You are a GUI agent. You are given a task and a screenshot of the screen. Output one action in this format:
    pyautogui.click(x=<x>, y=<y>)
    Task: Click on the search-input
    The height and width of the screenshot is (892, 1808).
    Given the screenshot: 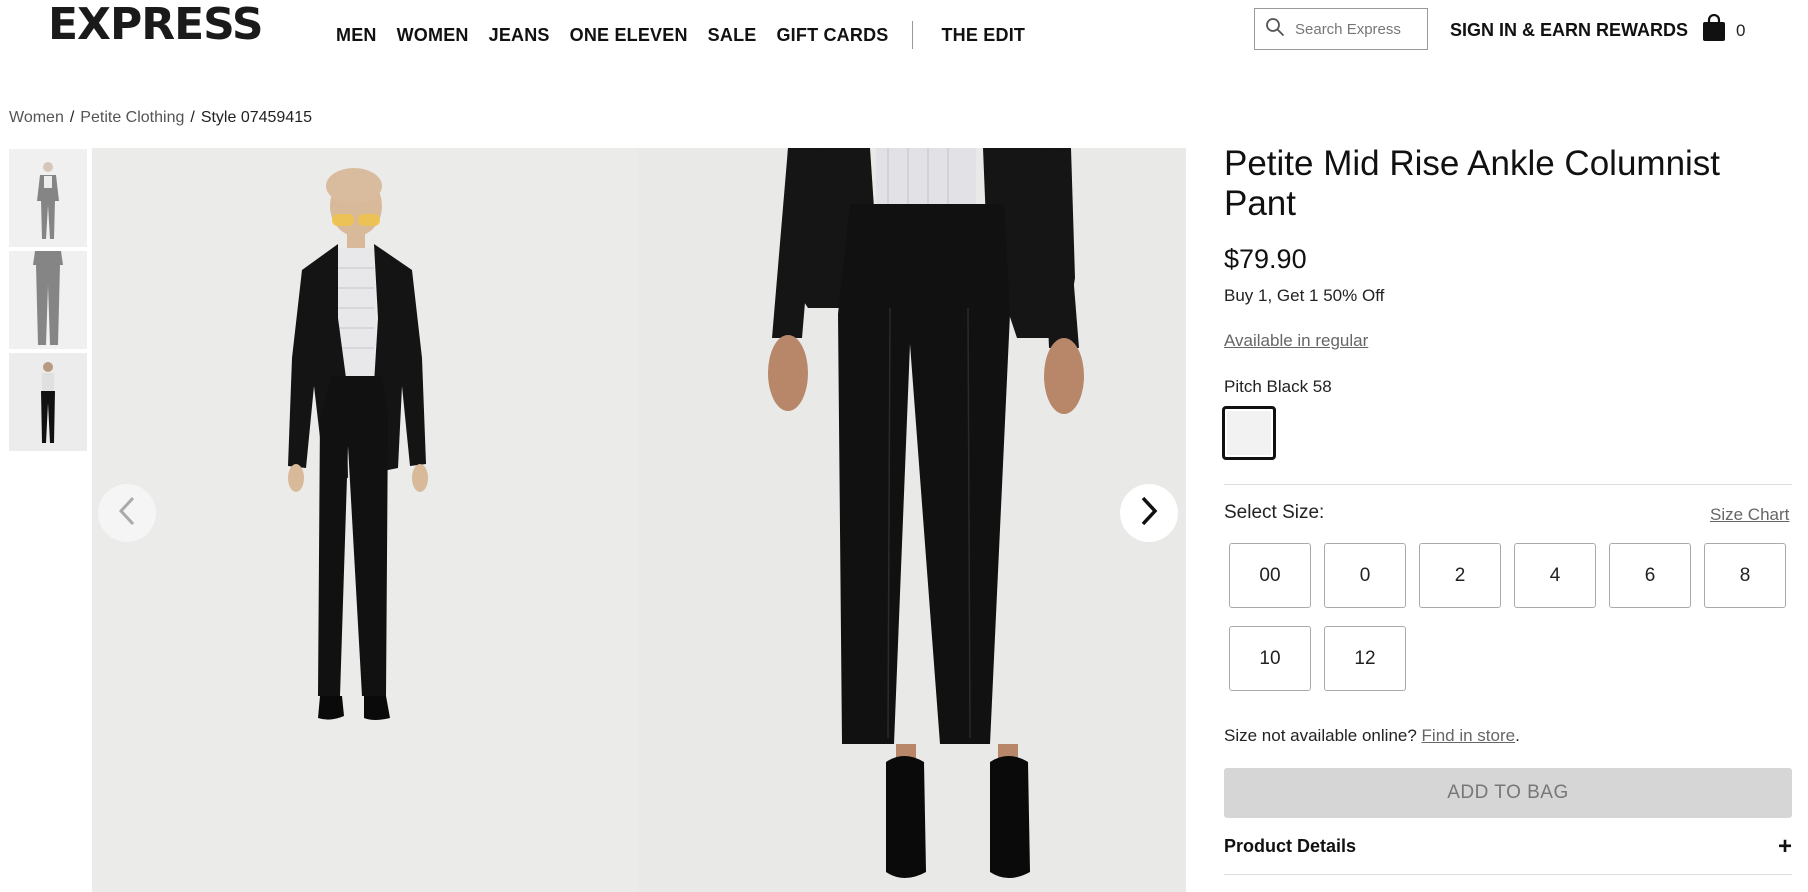 What is the action you would take?
    pyautogui.click(x=1360, y=29)
    